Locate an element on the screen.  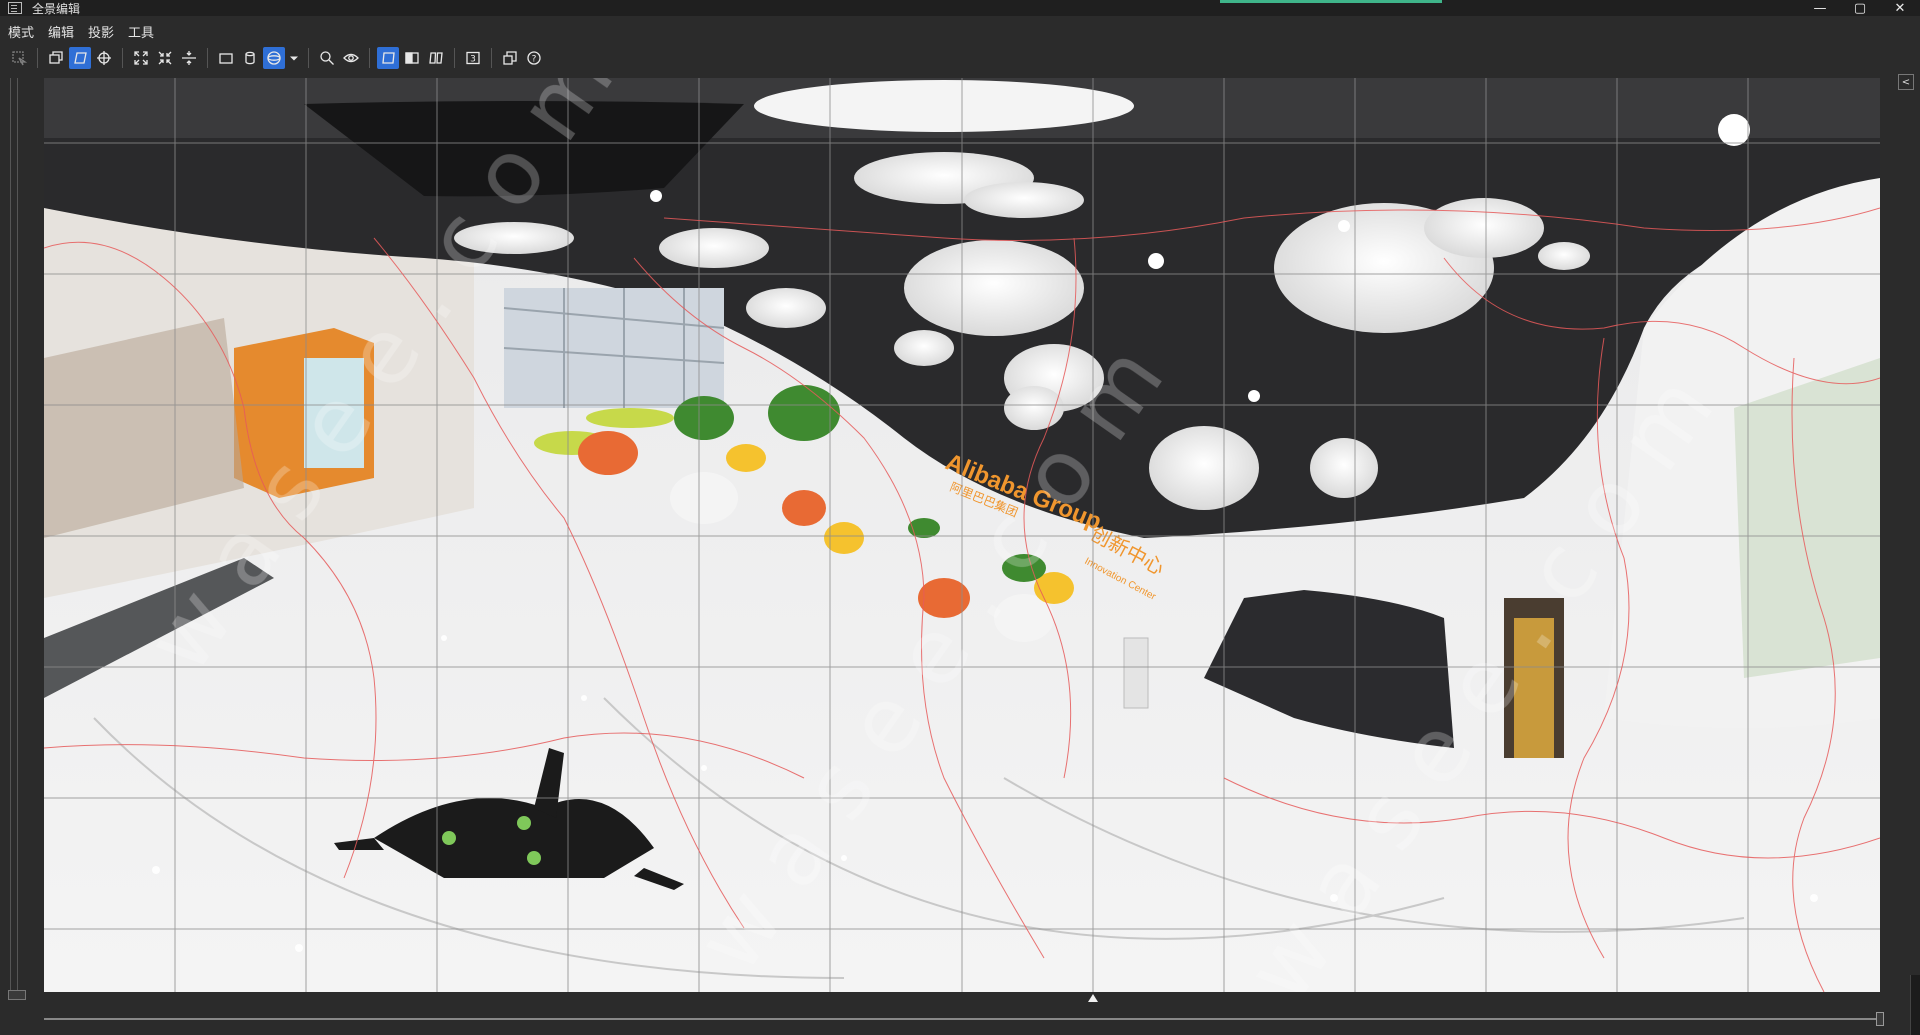
search-icon is located at coordinates (327, 58).